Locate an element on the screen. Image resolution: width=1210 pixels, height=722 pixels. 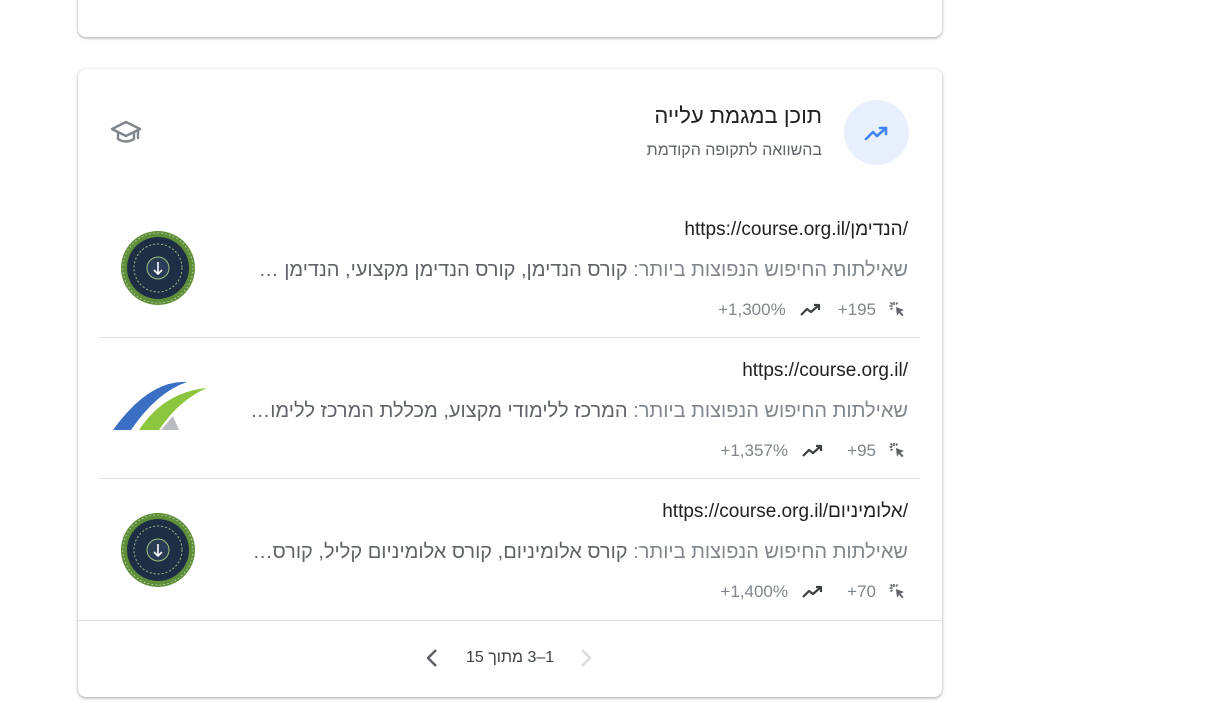
clicks-value: +95 is located at coordinates (861, 450).